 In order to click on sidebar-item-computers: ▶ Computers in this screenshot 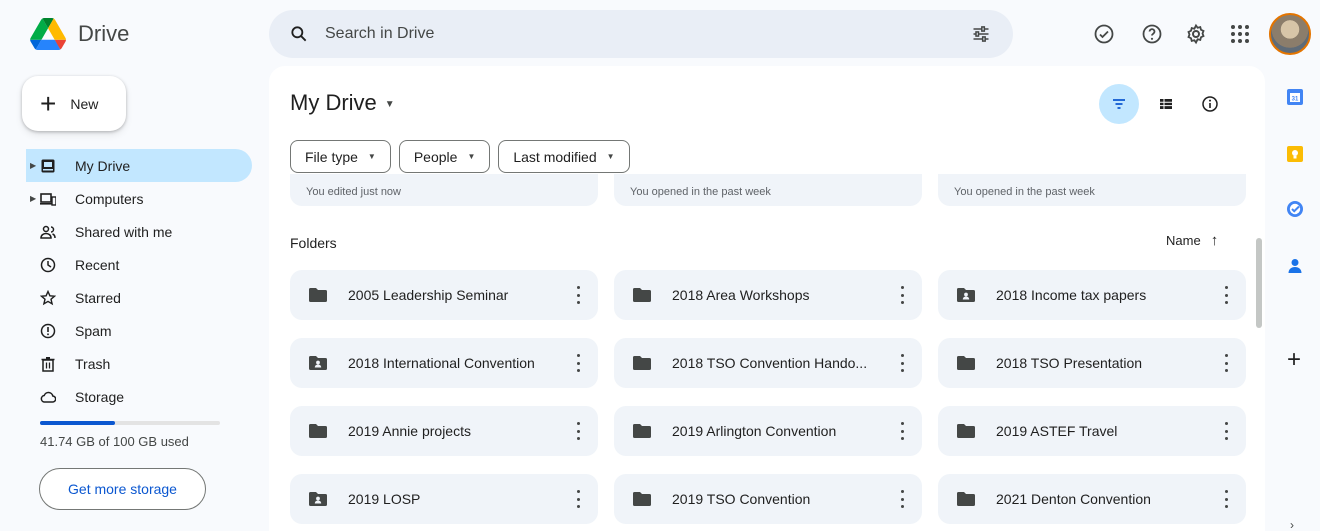, I will do `click(126, 198)`.